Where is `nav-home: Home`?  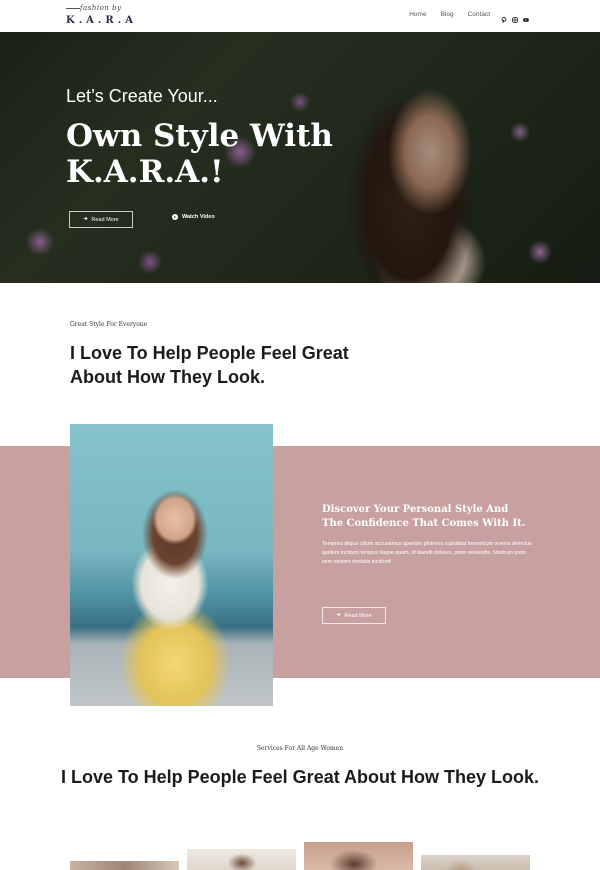 nav-home: Home is located at coordinates (417, 14).